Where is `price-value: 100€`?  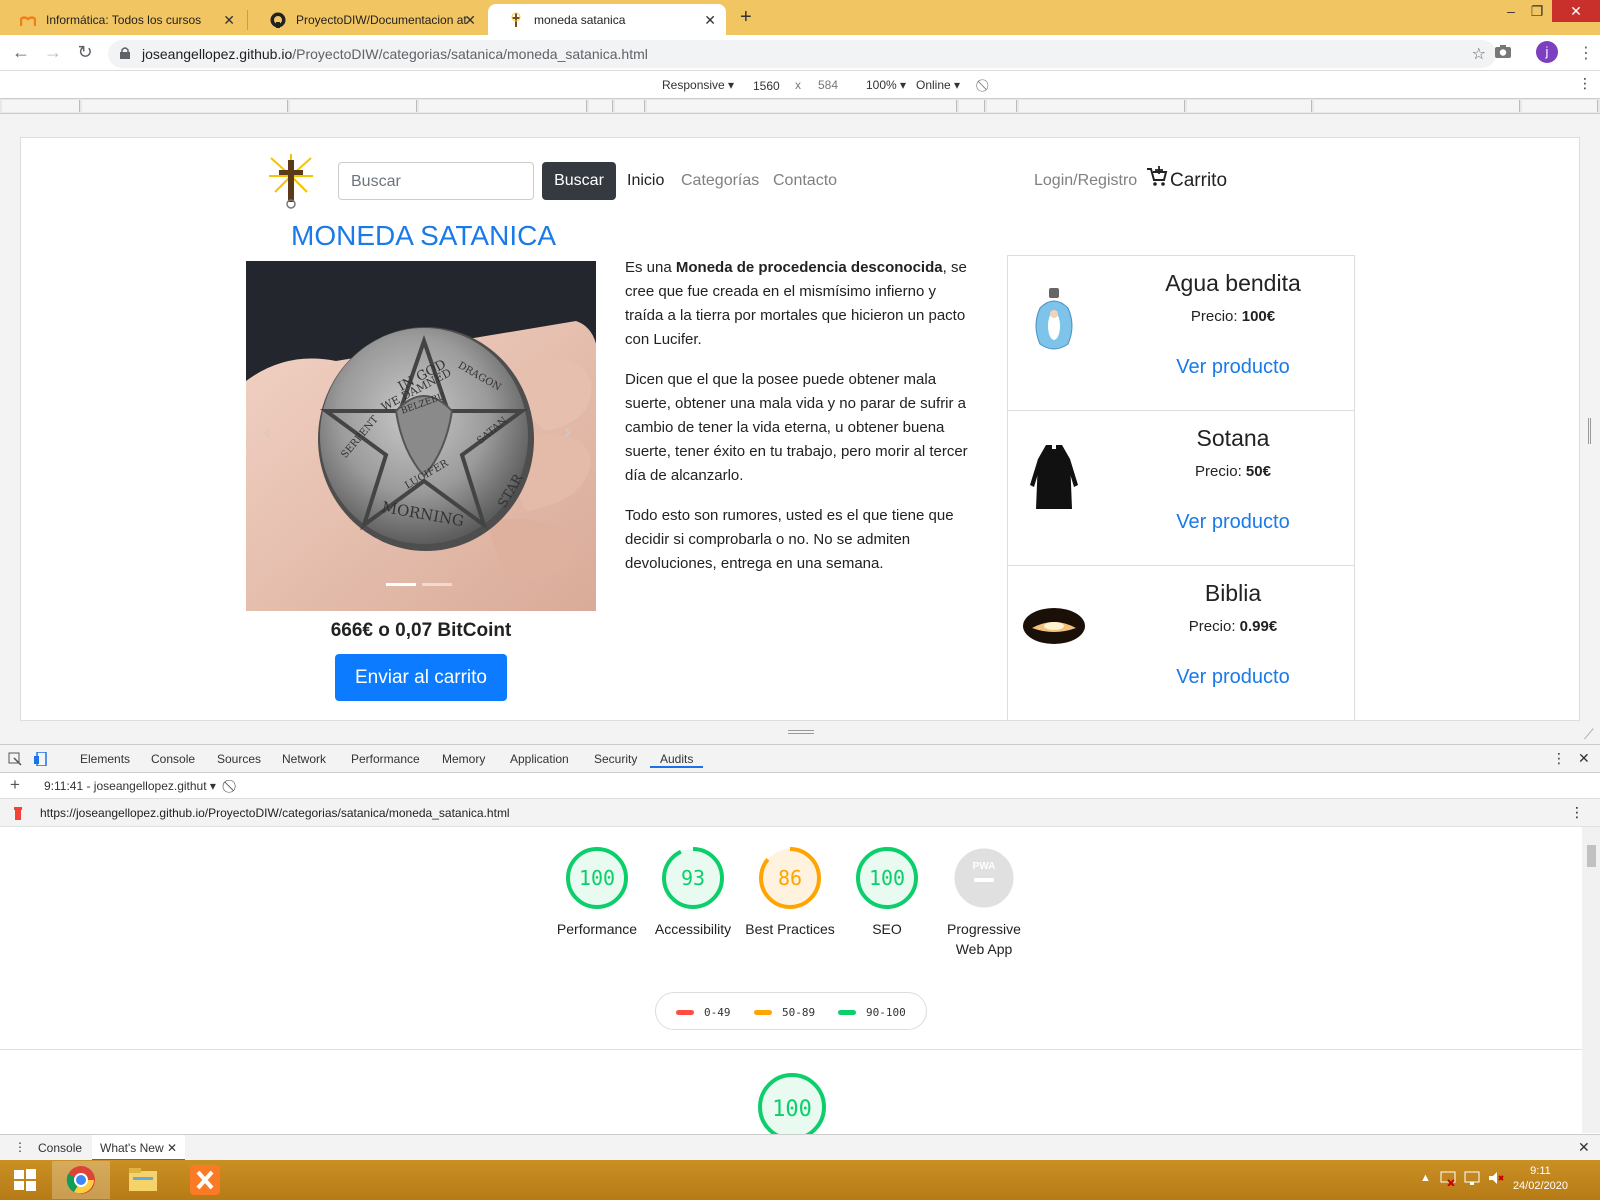
price-value: 100€ is located at coordinates (1258, 316).